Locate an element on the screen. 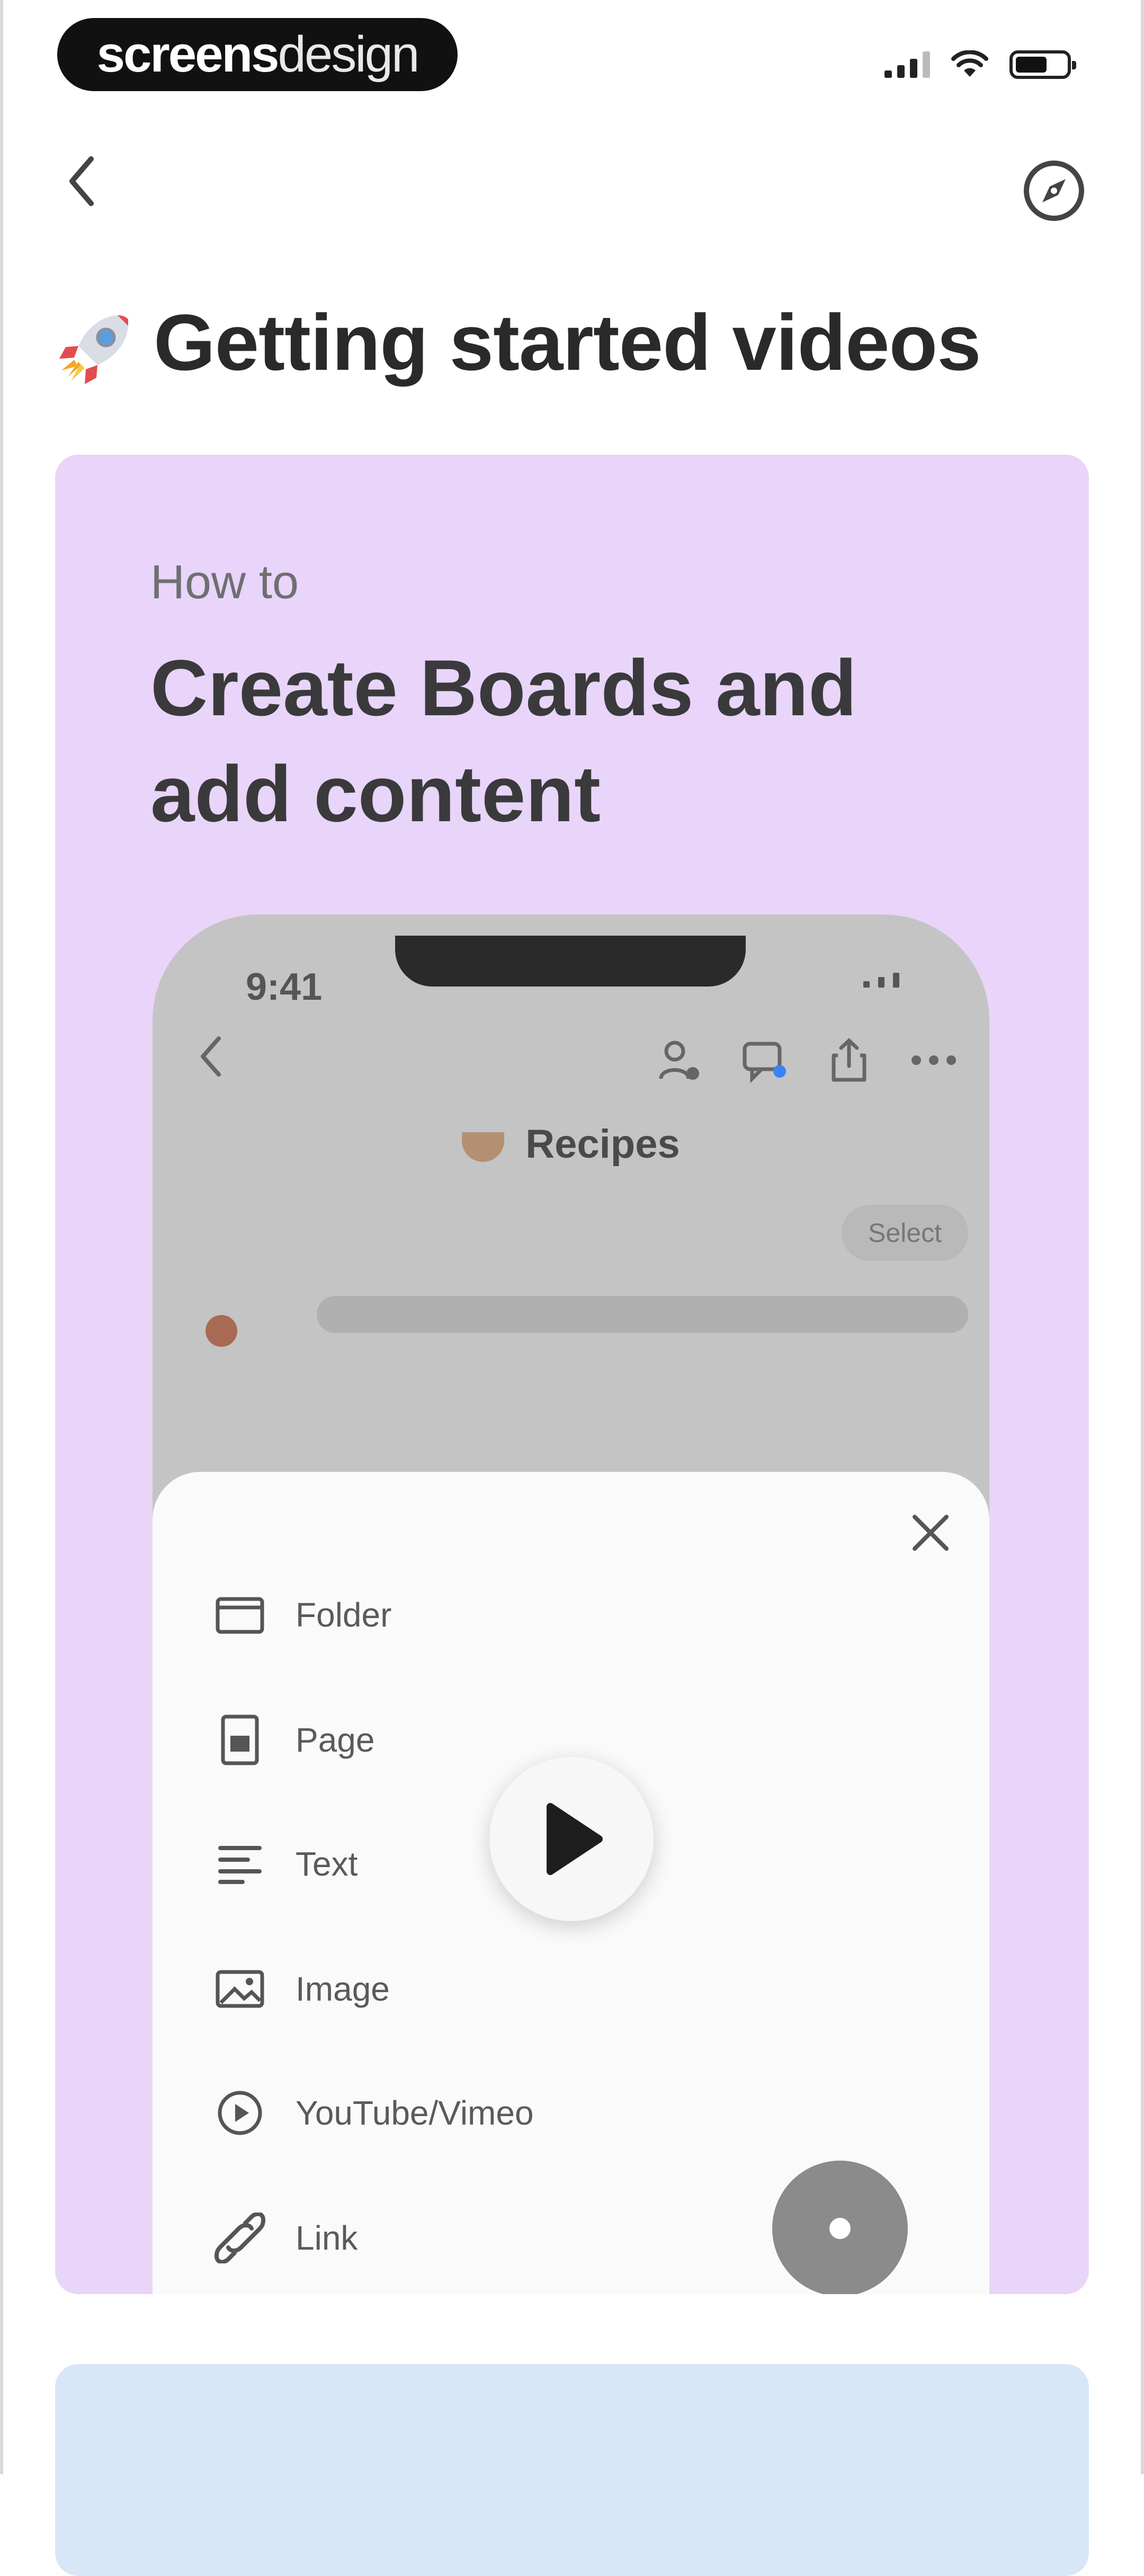  back-button is located at coordinates (81, 181).